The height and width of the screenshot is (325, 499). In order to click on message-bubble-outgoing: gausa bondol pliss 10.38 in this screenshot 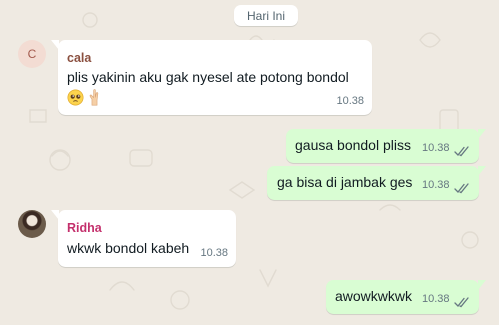, I will do `click(386, 146)`.